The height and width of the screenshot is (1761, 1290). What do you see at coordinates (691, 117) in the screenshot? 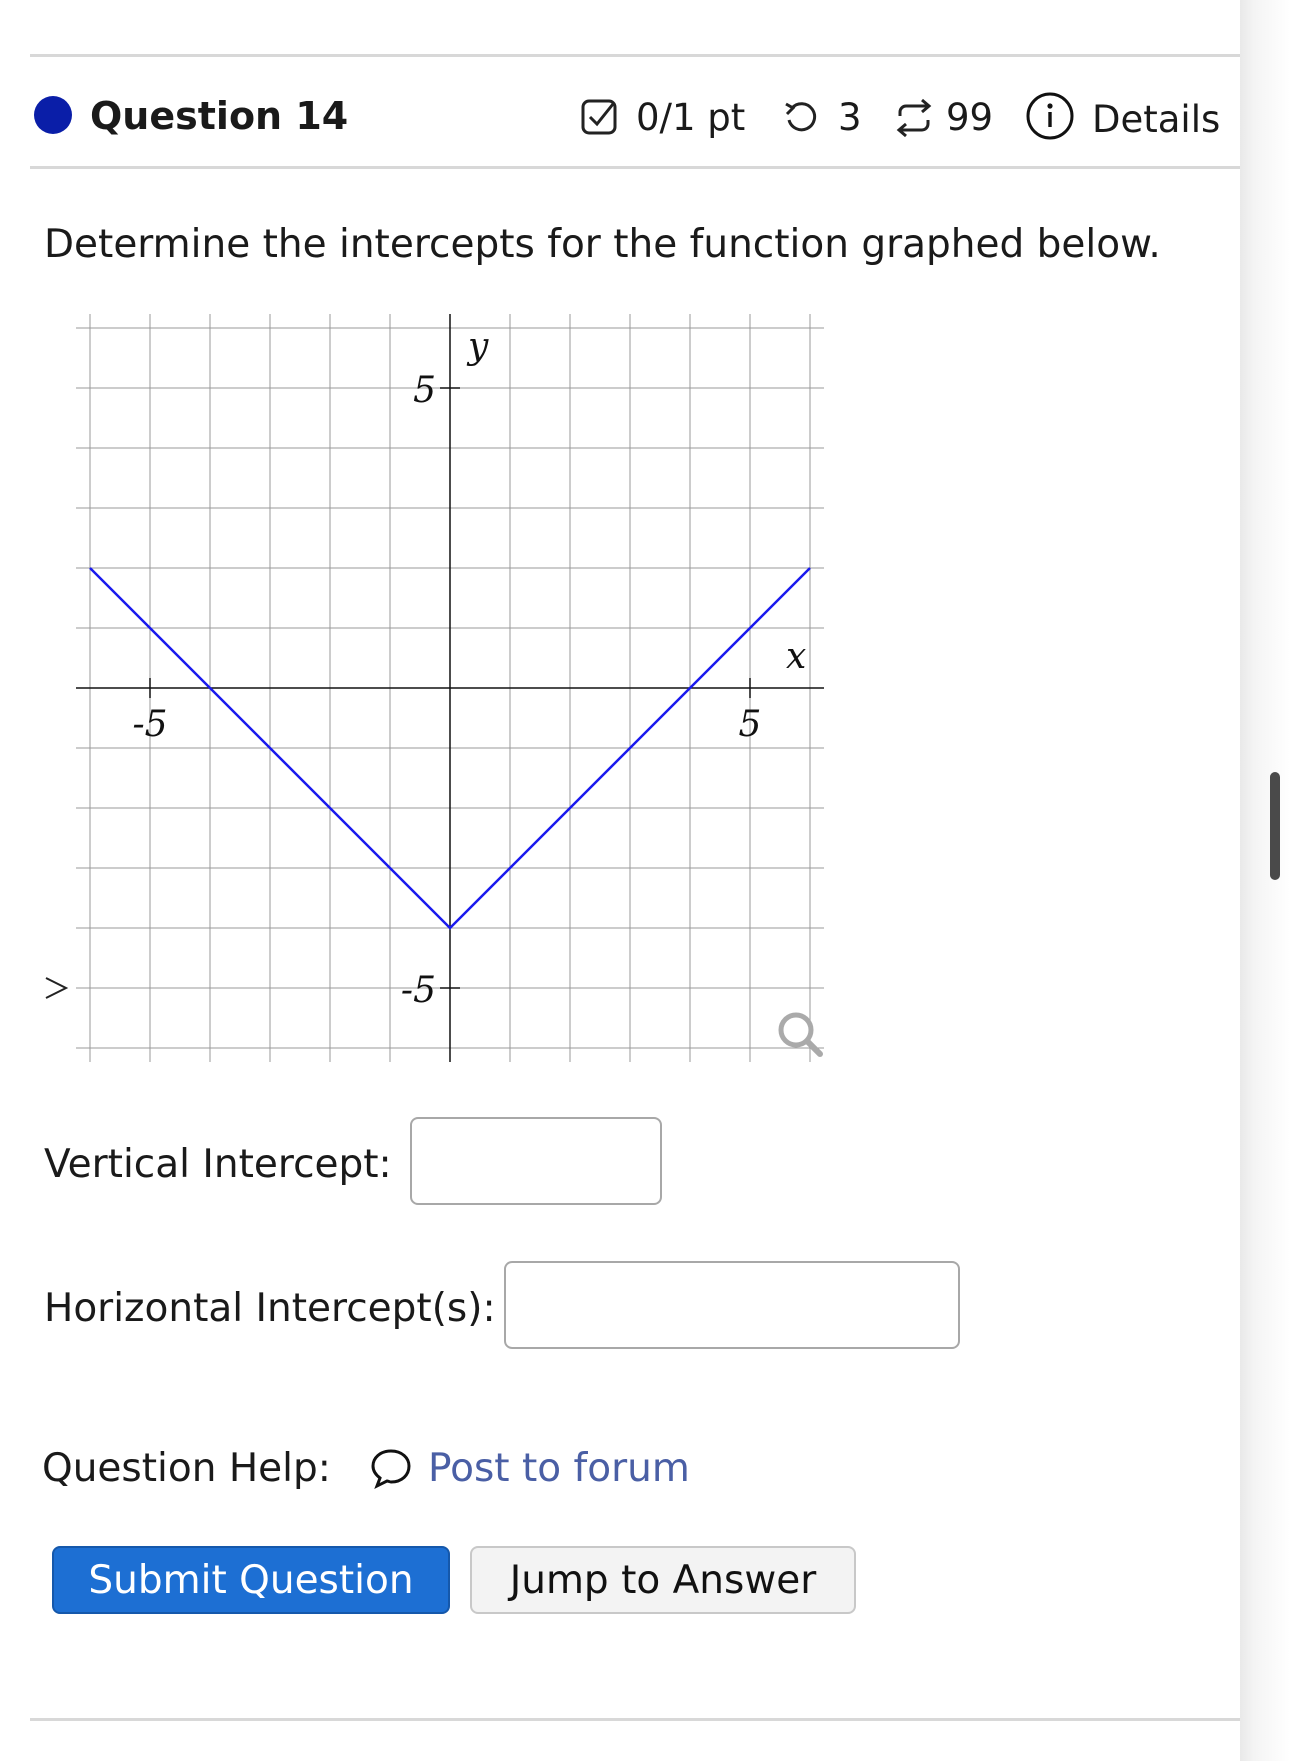
I see `points-text: 0/1 pt` at bounding box center [691, 117].